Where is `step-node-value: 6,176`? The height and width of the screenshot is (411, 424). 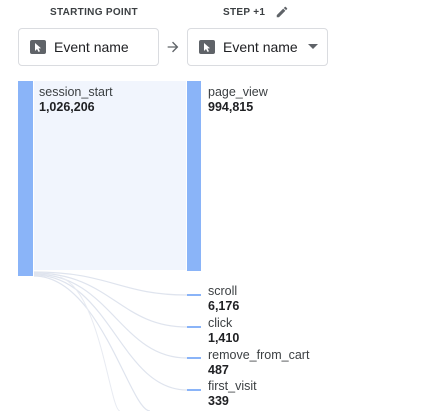 step-node-value: 6,176 is located at coordinates (224, 306).